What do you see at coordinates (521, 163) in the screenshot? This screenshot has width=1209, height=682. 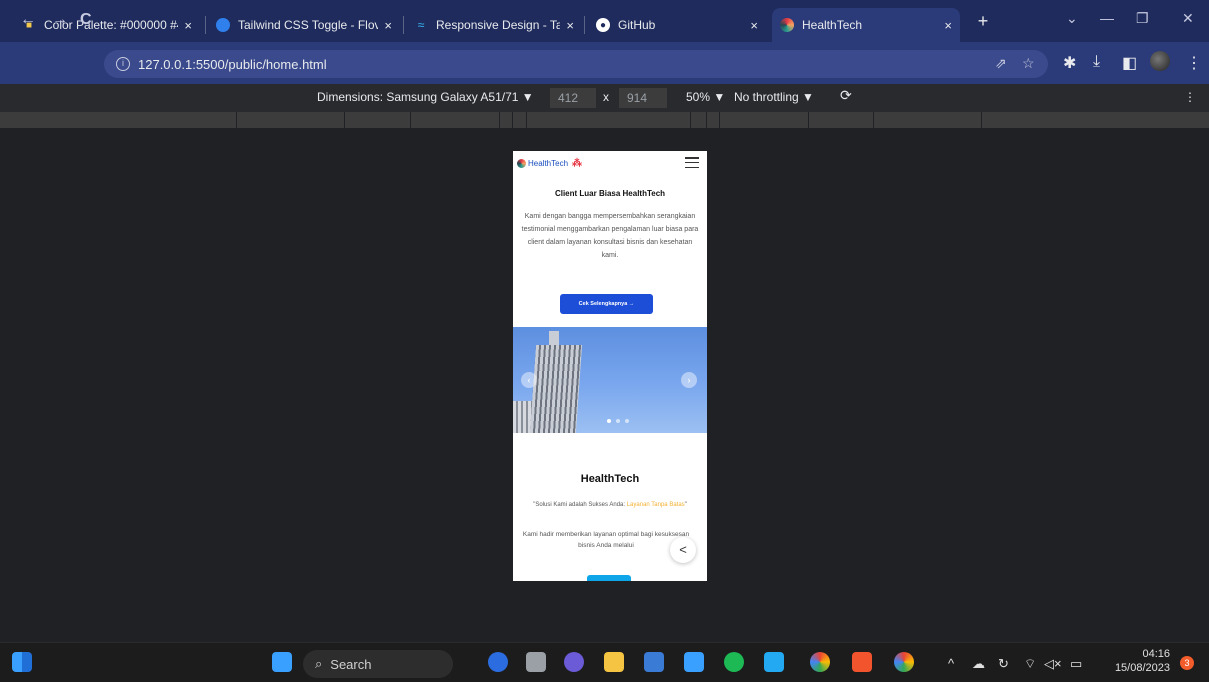 I see `logo-mark-icon` at bounding box center [521, 163].